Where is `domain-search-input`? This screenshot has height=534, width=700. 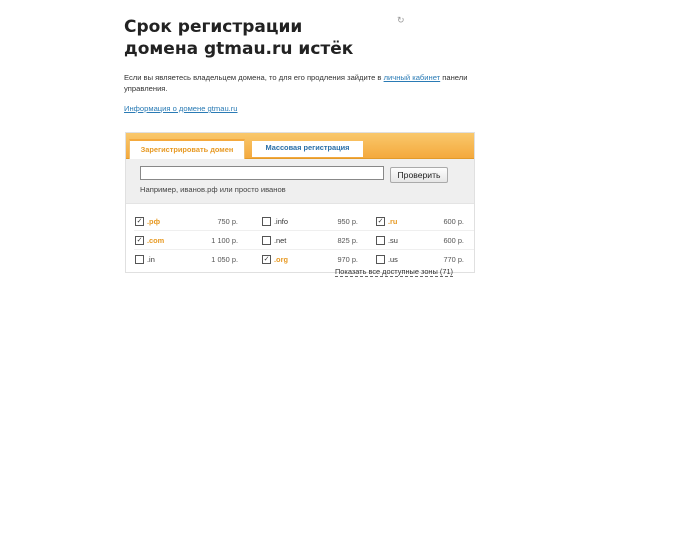
domain-search-input is located at coordinates (262, 173).